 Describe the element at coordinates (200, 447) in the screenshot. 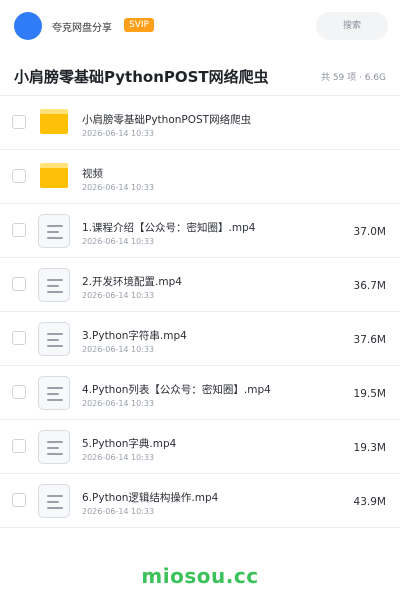

I see `list-item: 5.Python字典.mp4 2026-06-14 10:33 19.3M` at that location.